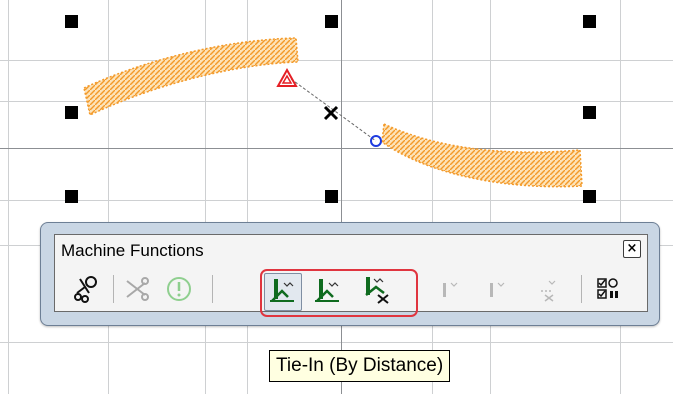 This screenshot has height=394, width=673. I want to click on tie-in-by-distance-button, so click(282, 289).